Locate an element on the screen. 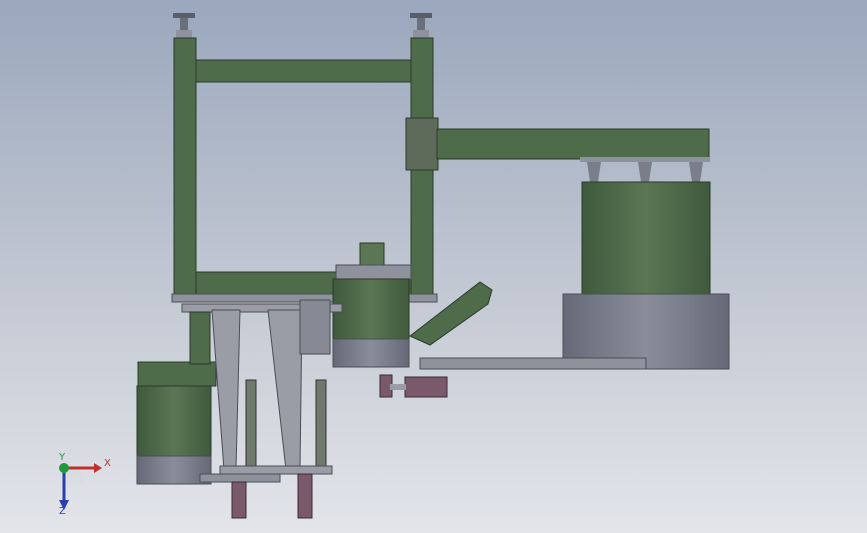 The height and width of the screenshot is (533, 867). y-axis-label: Y is located at coordinates (62, 457).